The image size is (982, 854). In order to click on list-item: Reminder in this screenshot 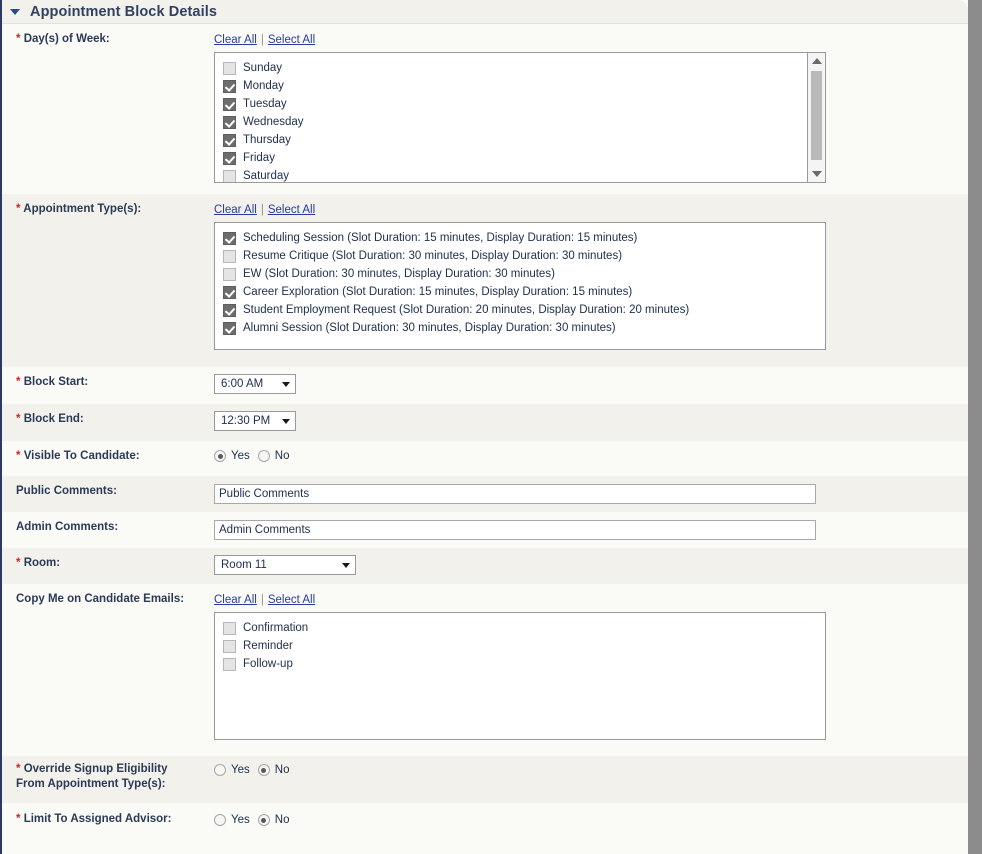, I will do `click(524, 646)`.